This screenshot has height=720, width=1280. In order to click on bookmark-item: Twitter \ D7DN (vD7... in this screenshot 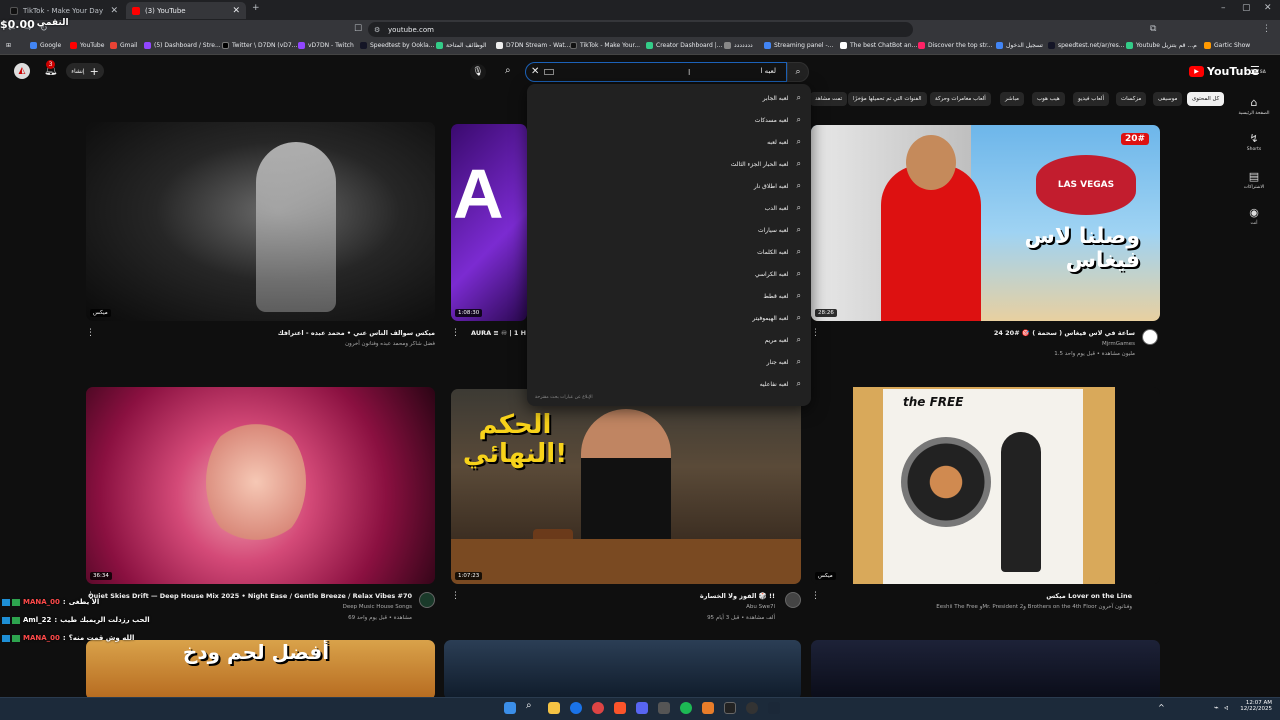, I will do `click(259, 45)`.